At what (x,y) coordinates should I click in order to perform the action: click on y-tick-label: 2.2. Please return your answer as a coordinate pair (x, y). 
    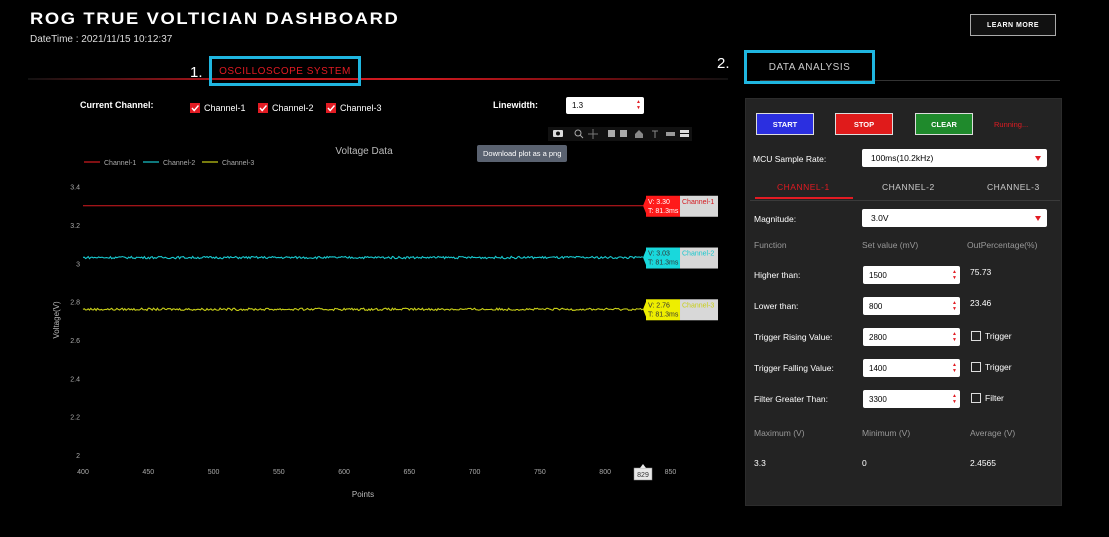
    Looking at the image, I should click on (75, 418).